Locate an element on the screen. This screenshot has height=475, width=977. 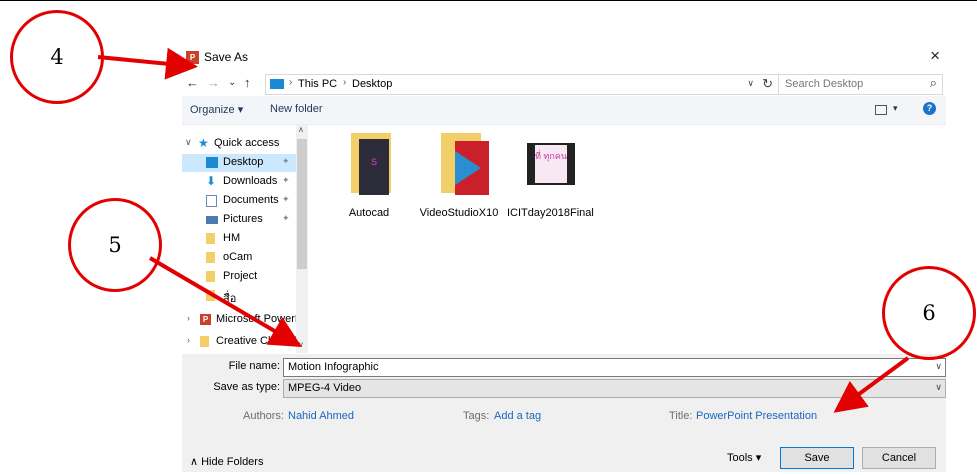
annotation-circle-4: 4 is located at coordinates (57, 57).